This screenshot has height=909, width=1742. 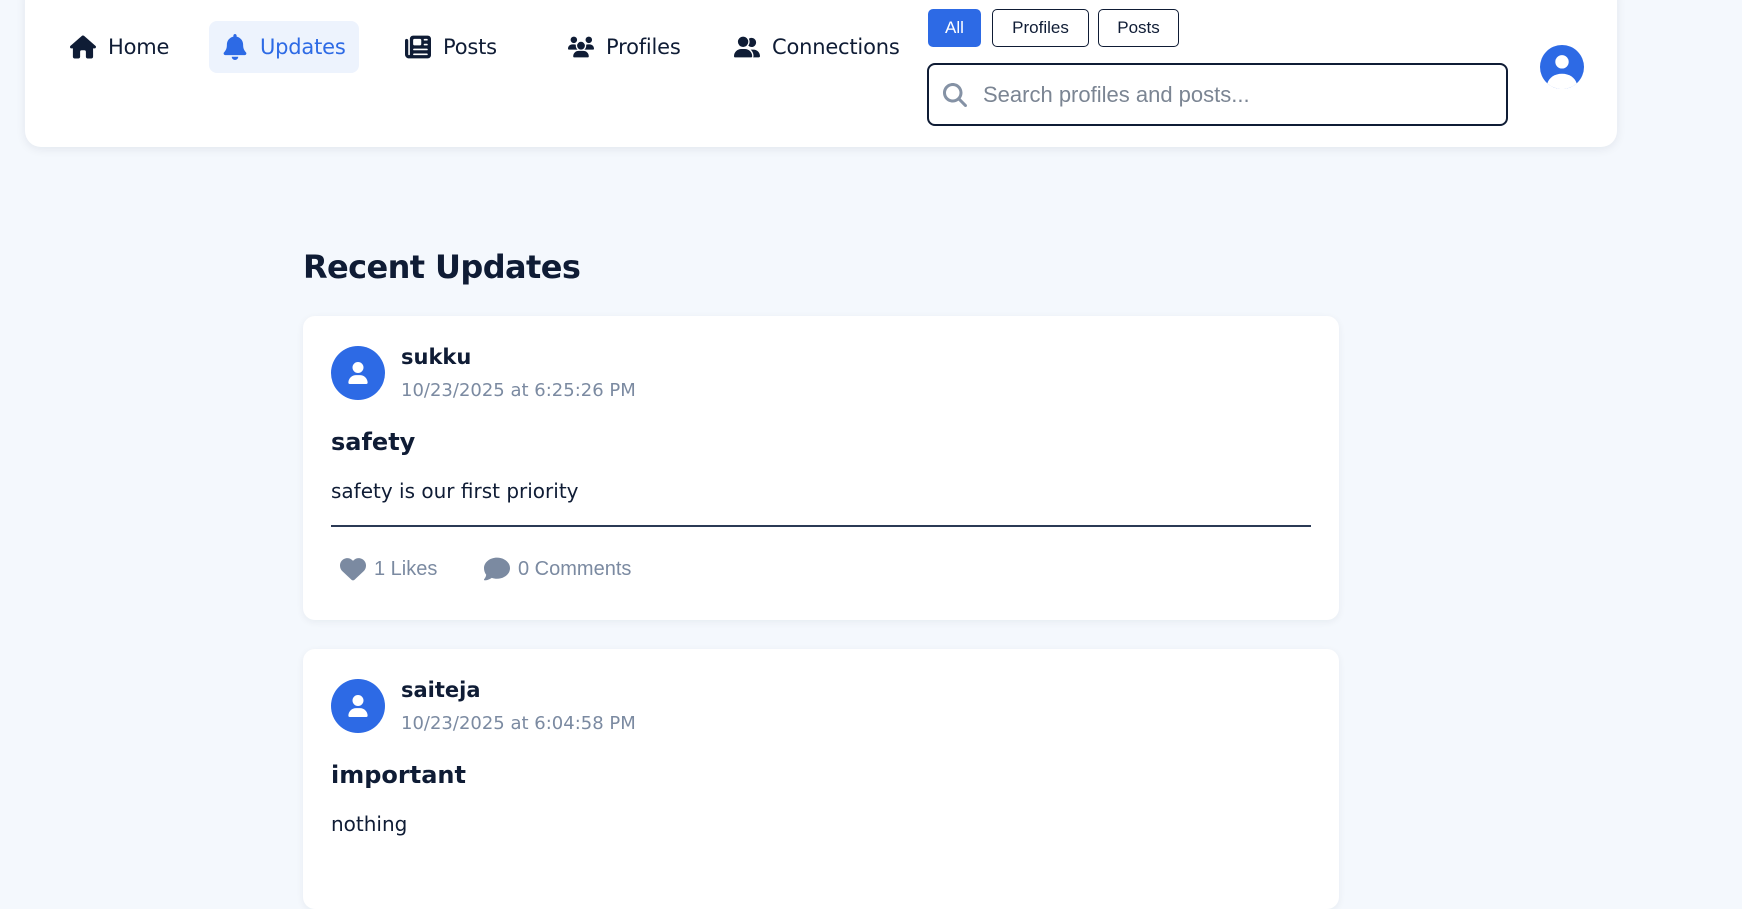 I want to click on post-content: nothing, so click(x=369, y=824).